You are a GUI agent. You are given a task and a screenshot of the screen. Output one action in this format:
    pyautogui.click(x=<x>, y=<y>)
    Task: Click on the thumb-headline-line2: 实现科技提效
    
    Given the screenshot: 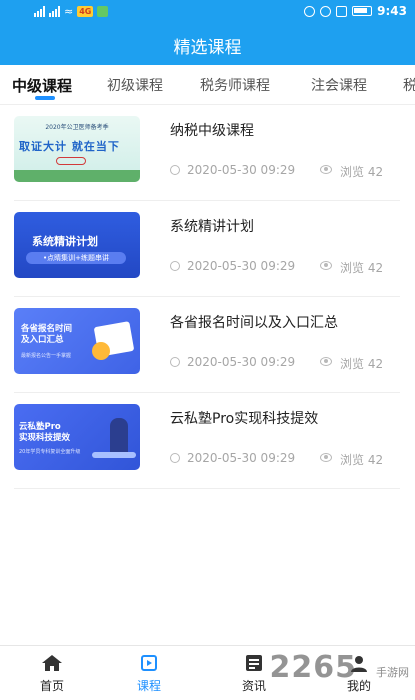 What is the action you would take?
    pyautogui.click(x=45, y=438)
    